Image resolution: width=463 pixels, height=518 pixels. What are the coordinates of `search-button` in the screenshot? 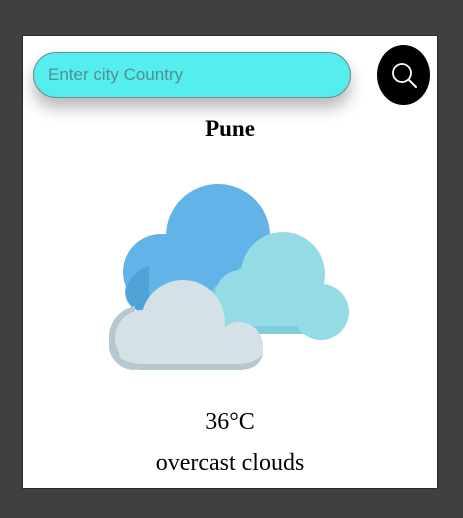 It's located at (403, 75).